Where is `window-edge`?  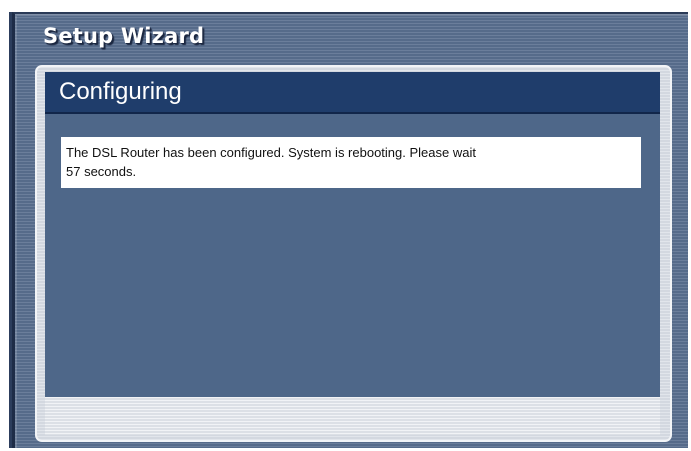
window-edge is located at coordinates (6, 230).